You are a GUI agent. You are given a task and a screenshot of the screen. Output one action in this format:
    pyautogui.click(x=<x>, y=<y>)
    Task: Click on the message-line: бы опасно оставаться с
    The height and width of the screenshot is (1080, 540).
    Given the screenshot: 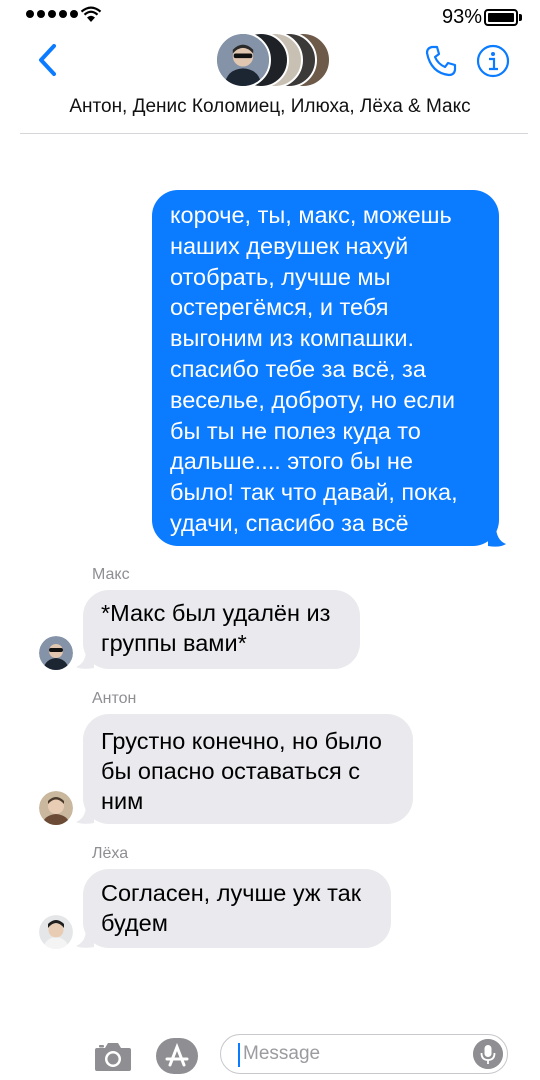 What is the action you would take?
    pyautogui.click(x=230, y=771)
    